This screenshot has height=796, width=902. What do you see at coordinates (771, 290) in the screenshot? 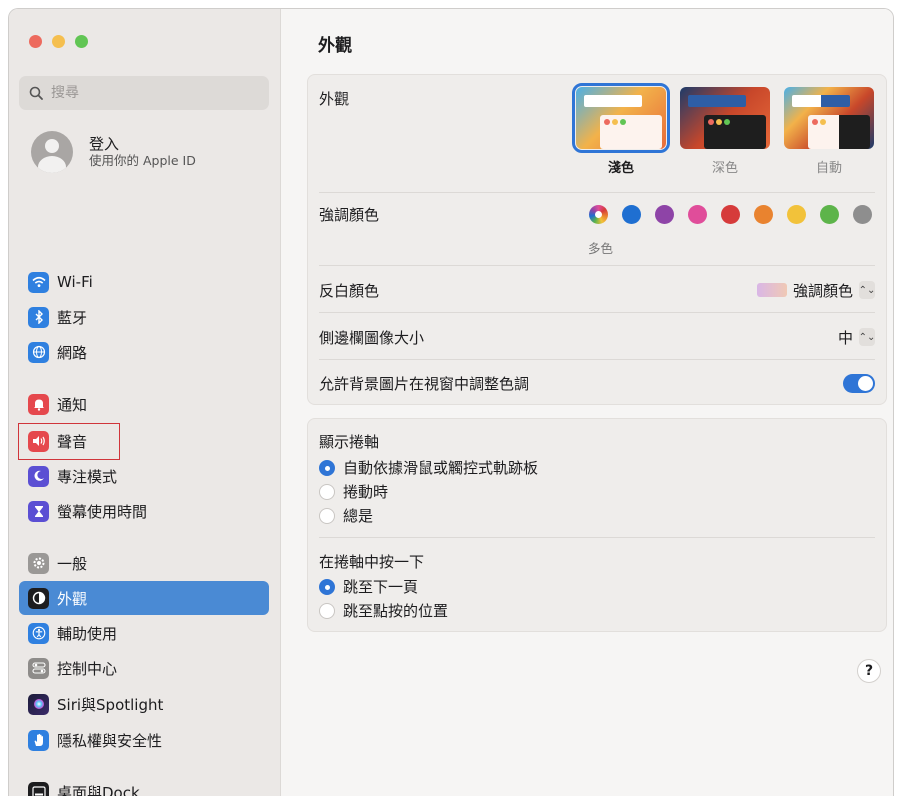
I see `highlight-swatch` at bounding box center [771, 290].